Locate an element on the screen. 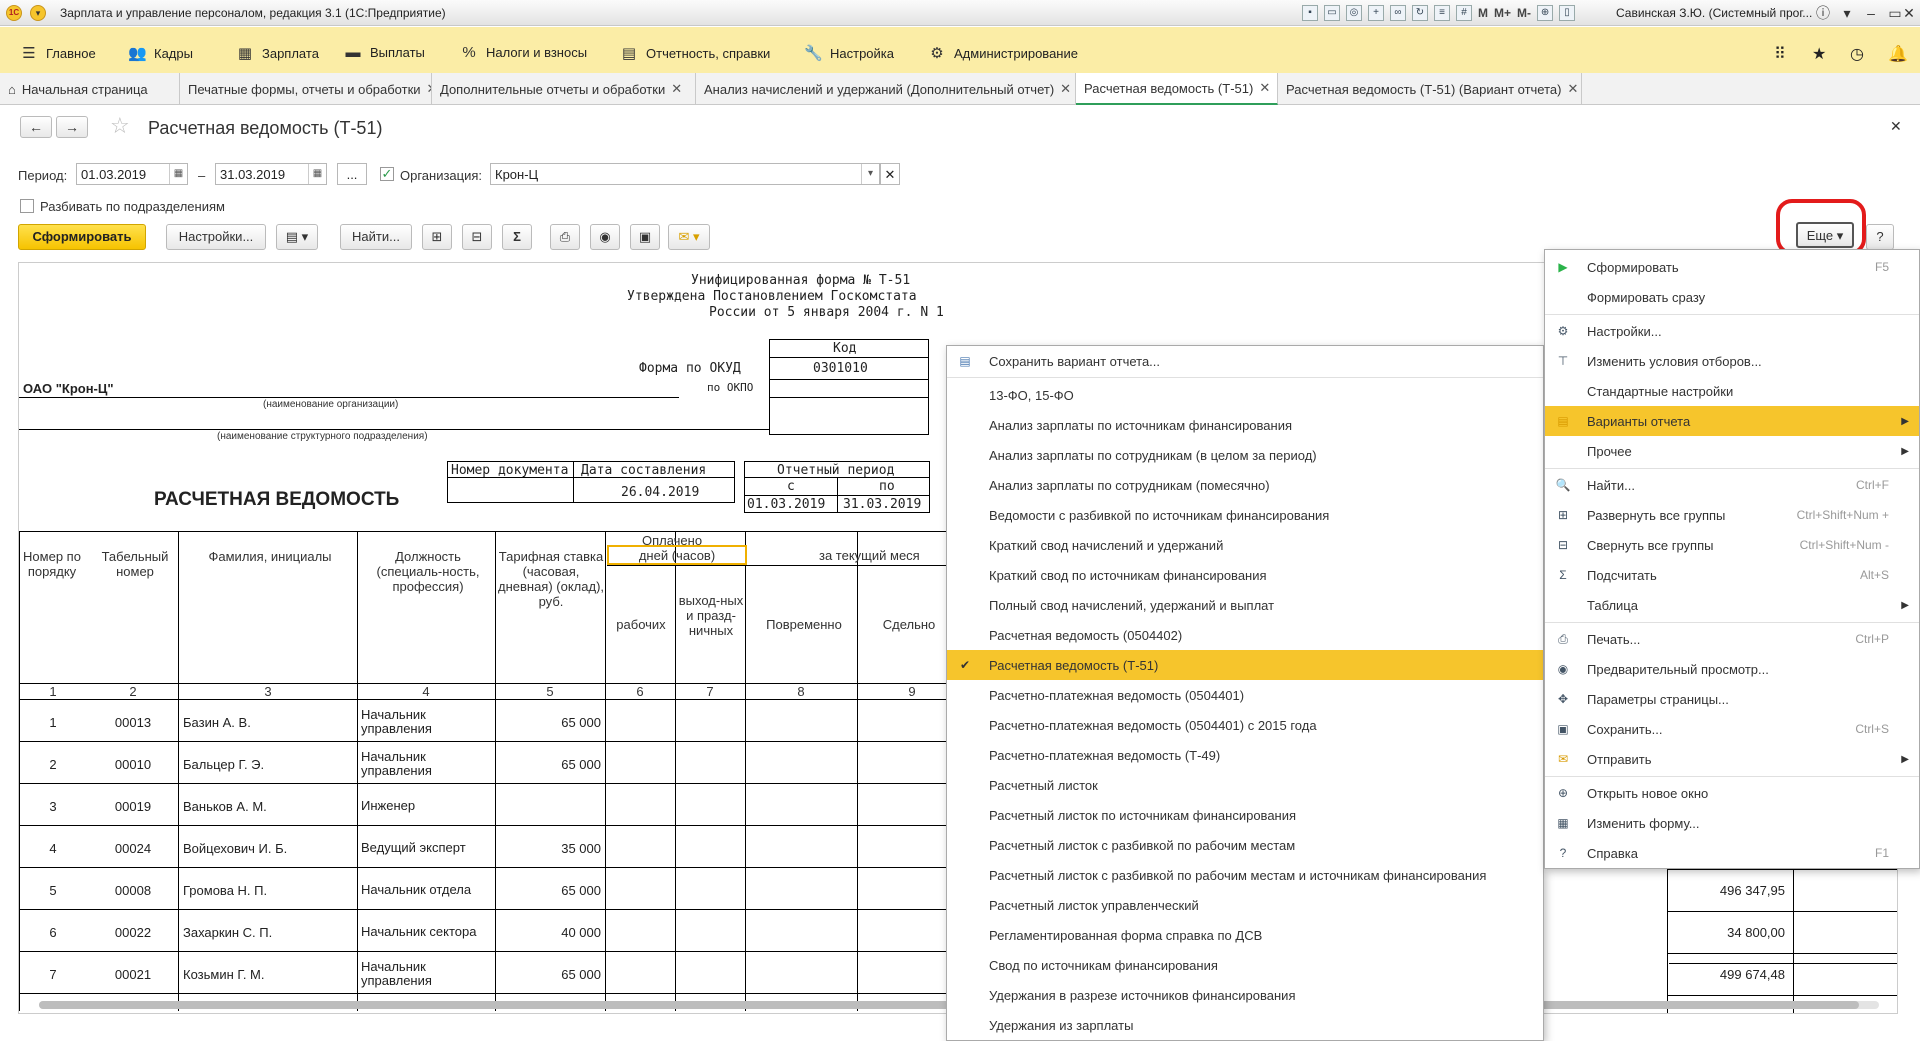  more-menu-item: Σ Подсчитать Alt+S is located at coordinates (1732, 575).